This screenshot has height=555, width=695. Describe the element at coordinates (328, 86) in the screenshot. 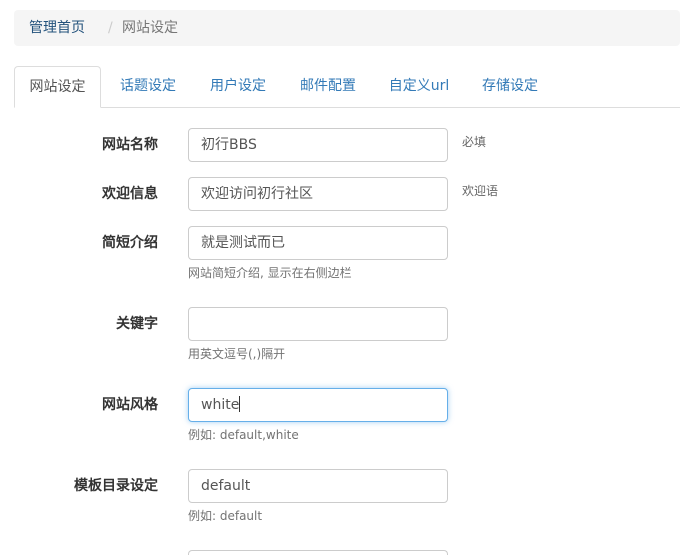

I see `tab-mail-config: 邮件配置` at that location.